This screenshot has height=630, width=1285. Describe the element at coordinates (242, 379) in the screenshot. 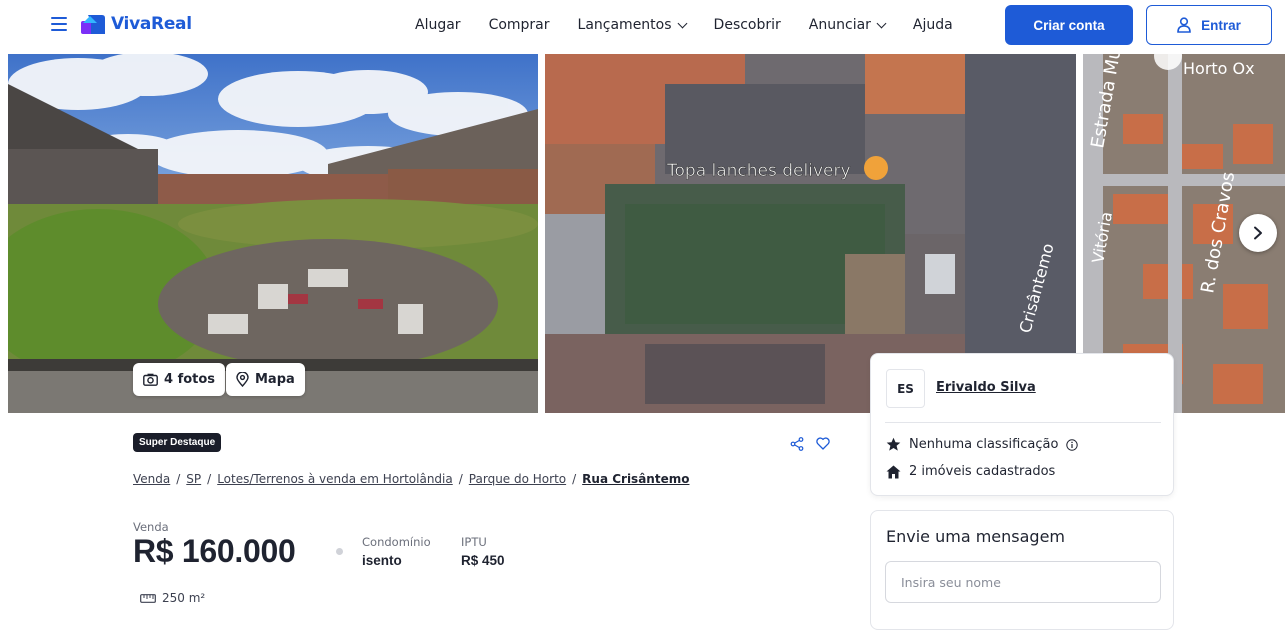

I see `location-pin-icon` at that location.